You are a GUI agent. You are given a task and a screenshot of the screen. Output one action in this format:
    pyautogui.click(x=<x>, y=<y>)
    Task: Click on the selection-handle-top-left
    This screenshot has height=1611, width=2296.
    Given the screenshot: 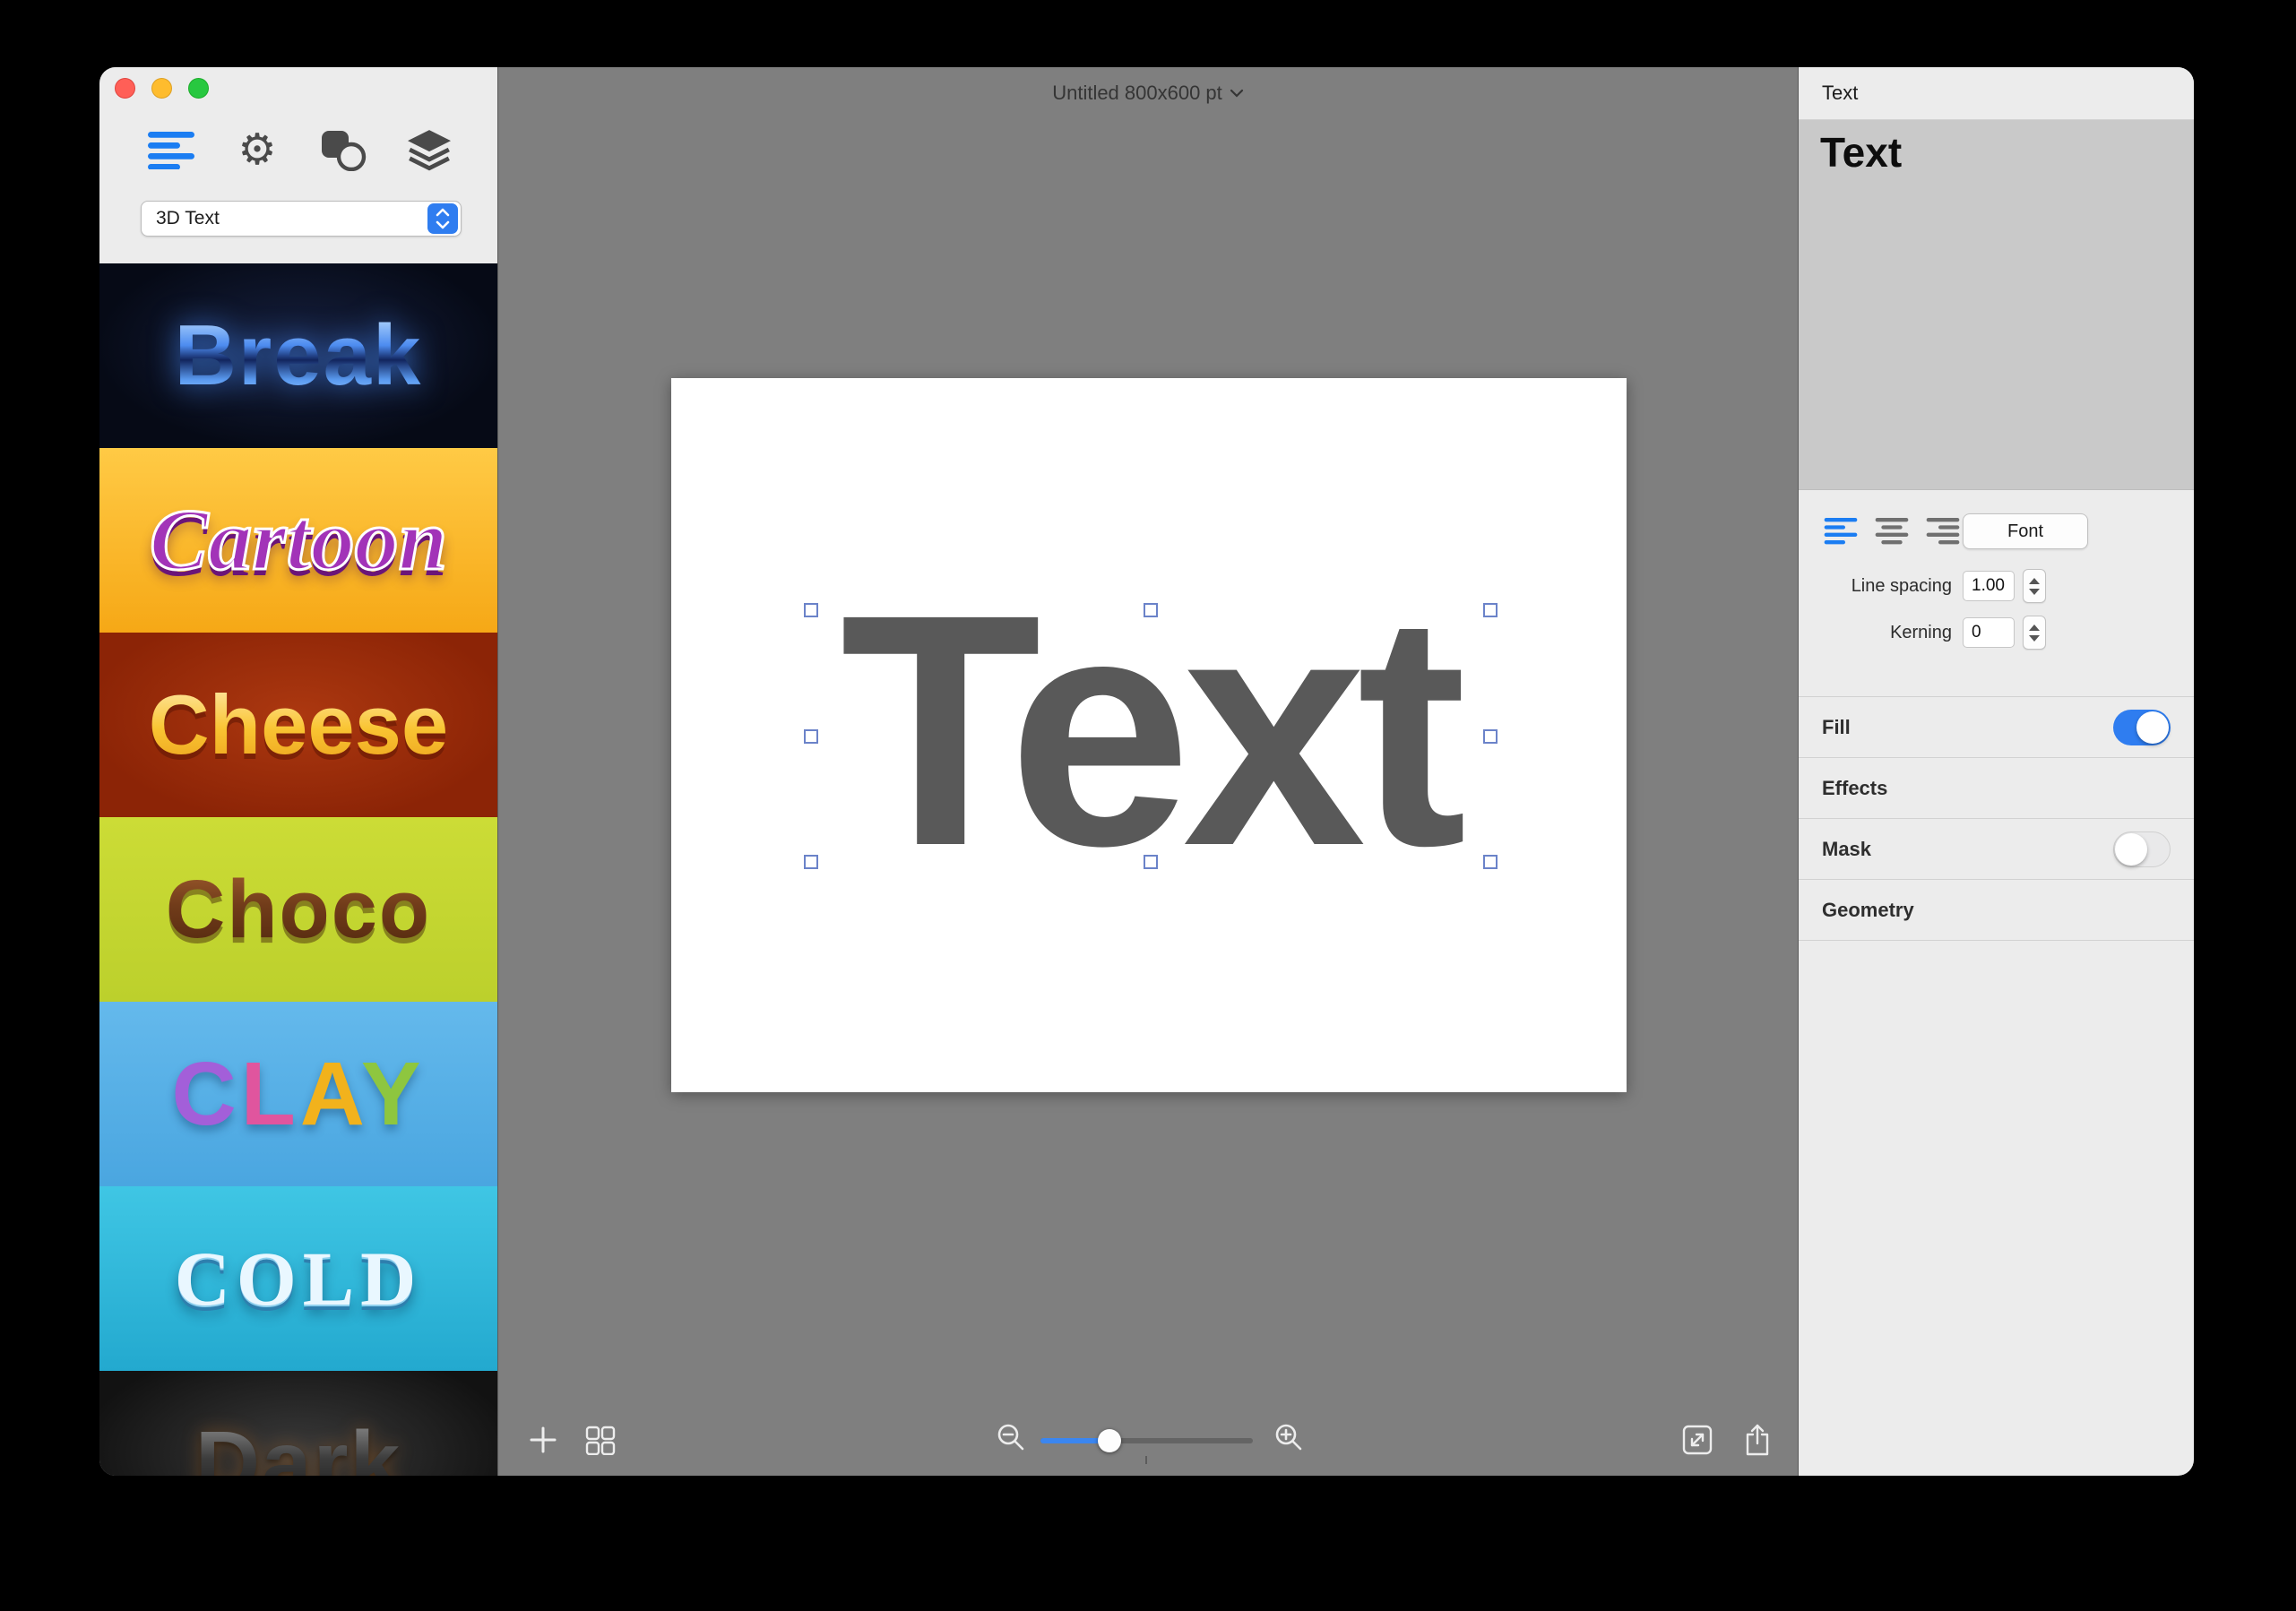 What is the action you would take?
    pyautogui.click(x=811, y=610)
    